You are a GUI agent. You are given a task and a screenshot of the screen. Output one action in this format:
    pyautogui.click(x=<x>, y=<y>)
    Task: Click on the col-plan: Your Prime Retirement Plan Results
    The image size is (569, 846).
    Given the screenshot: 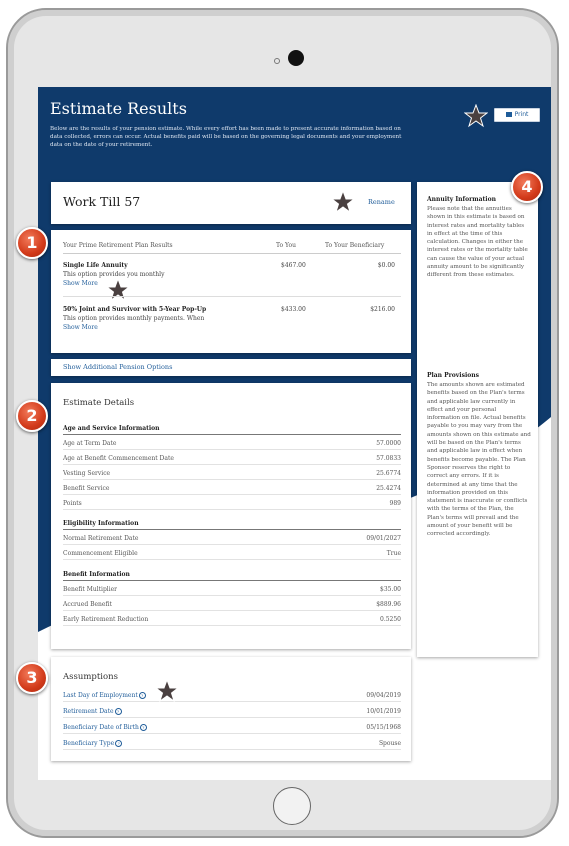 What is the action you would take?
    pyautogui.click(x=118, y=245)
    